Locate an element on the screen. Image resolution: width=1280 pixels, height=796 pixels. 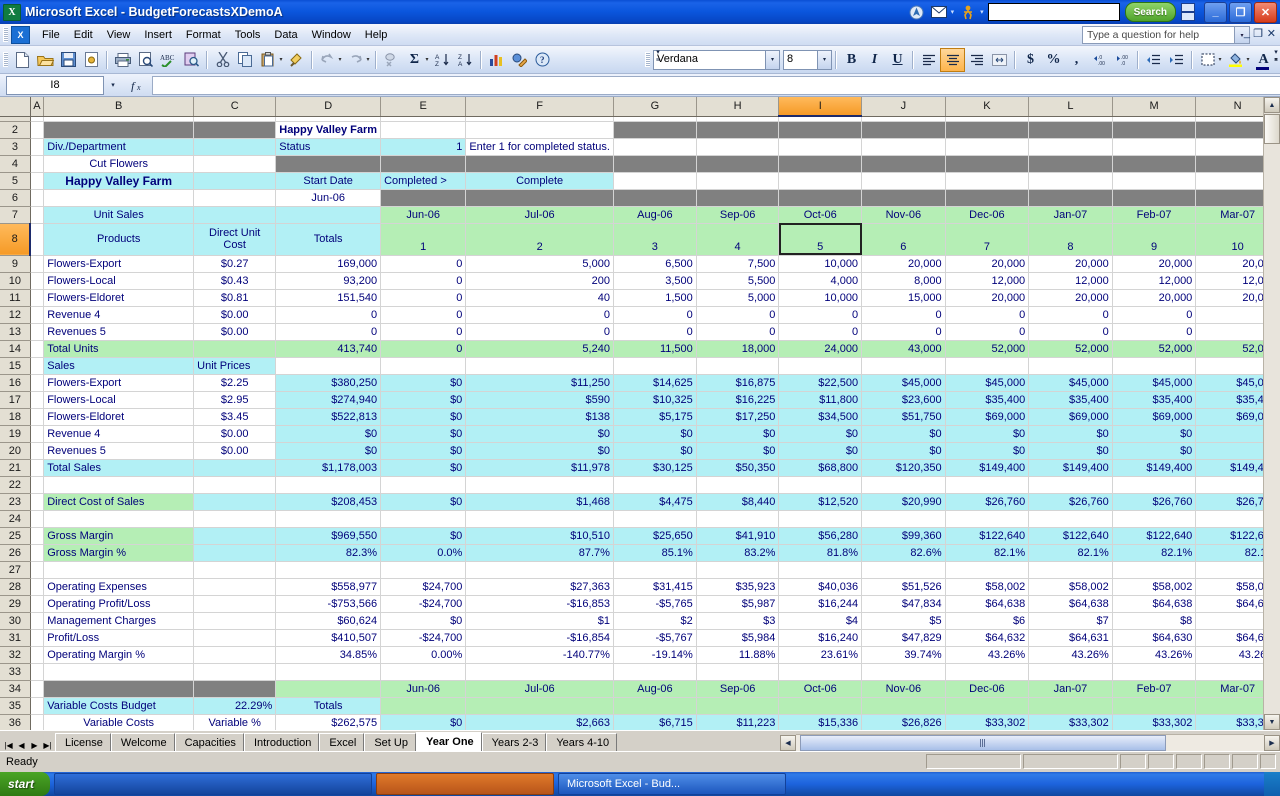
row-header-34: 34 is located at coordinates (15, 689).